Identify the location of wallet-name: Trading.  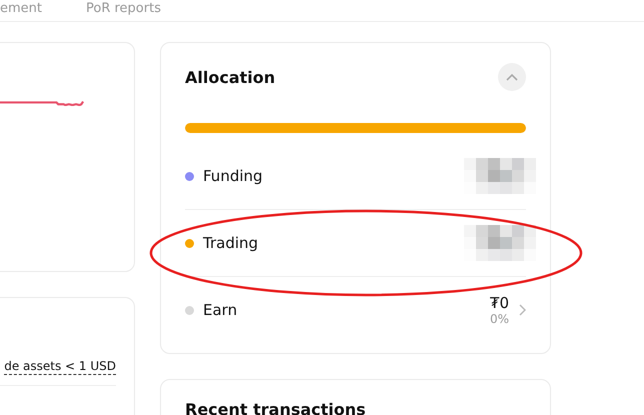
(231, 243).